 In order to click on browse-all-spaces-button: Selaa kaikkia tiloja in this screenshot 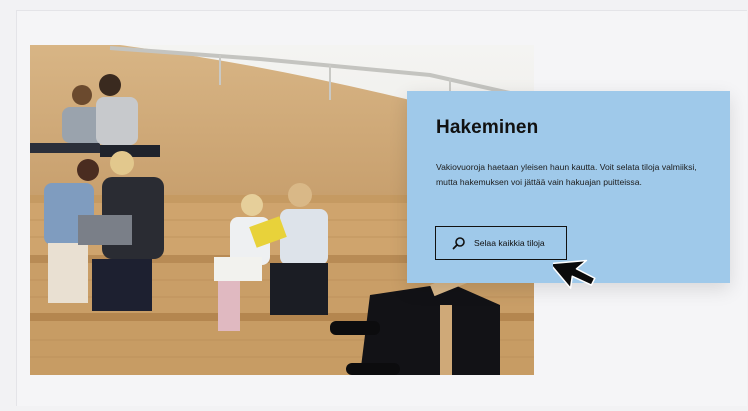, I will do `click(501, 243)`.